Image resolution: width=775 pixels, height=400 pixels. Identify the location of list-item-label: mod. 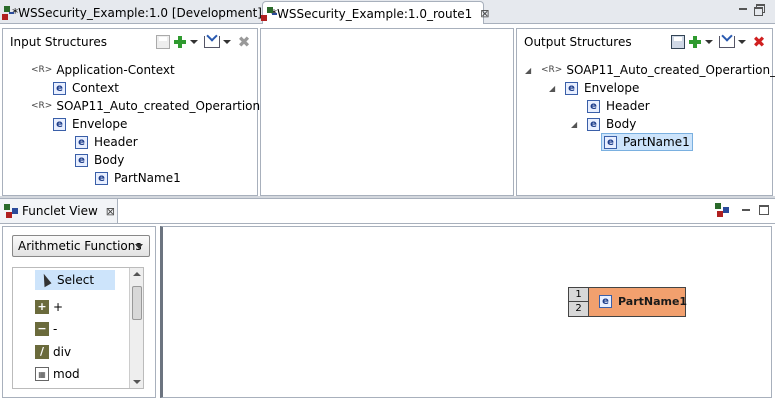
(66, 374).